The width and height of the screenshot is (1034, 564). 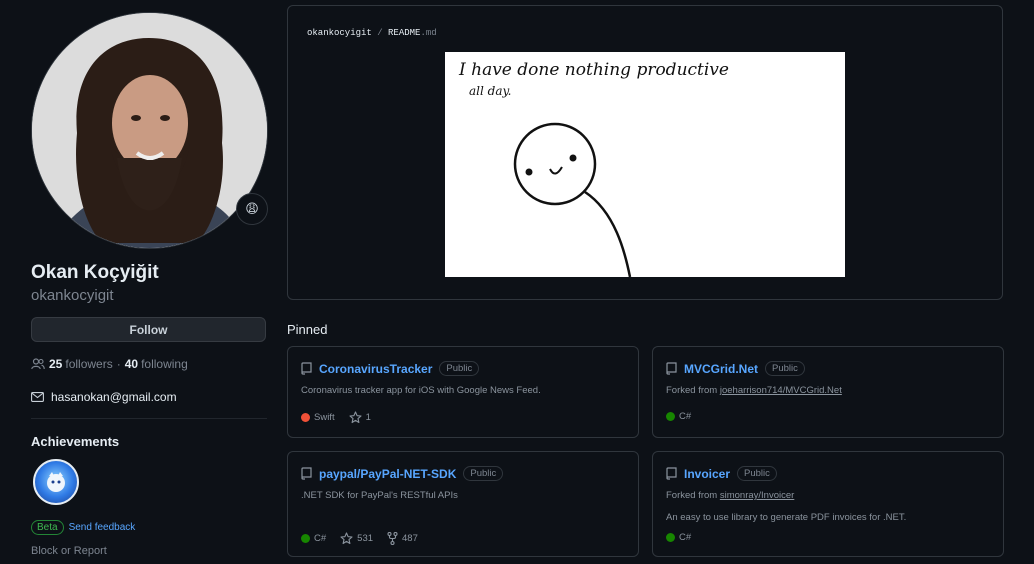 I want to click on pinned-card-header: CoronavirusTracker Public, so click(x=390, y=368).